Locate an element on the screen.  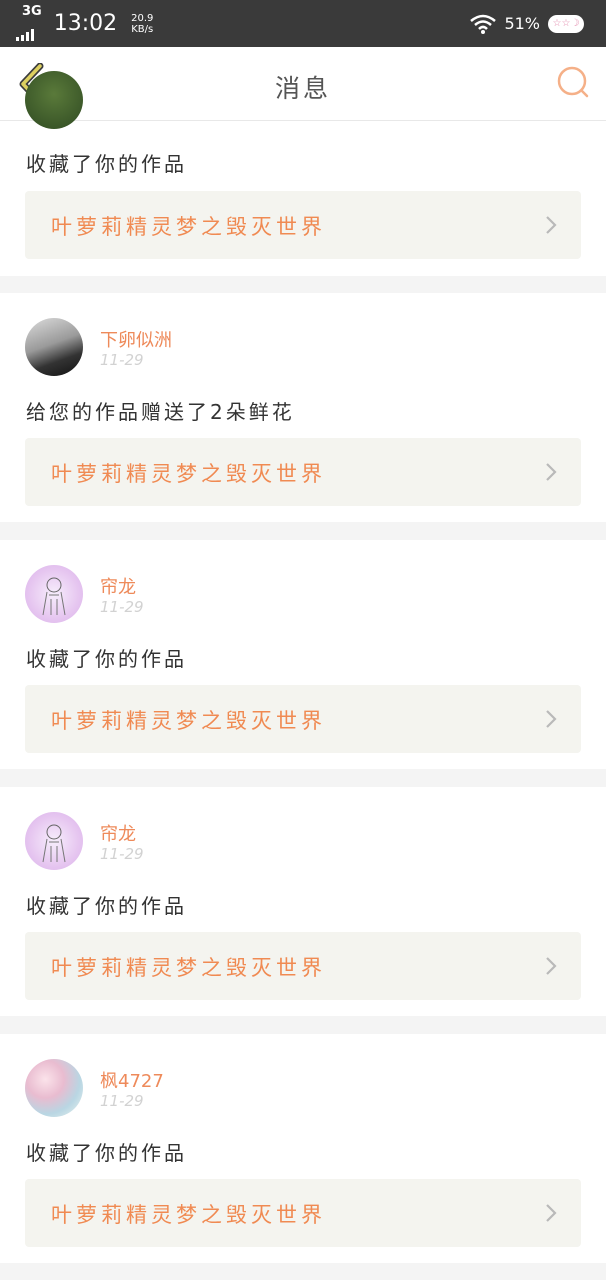
clock: 13:02 is located at coordinates (85, 23).